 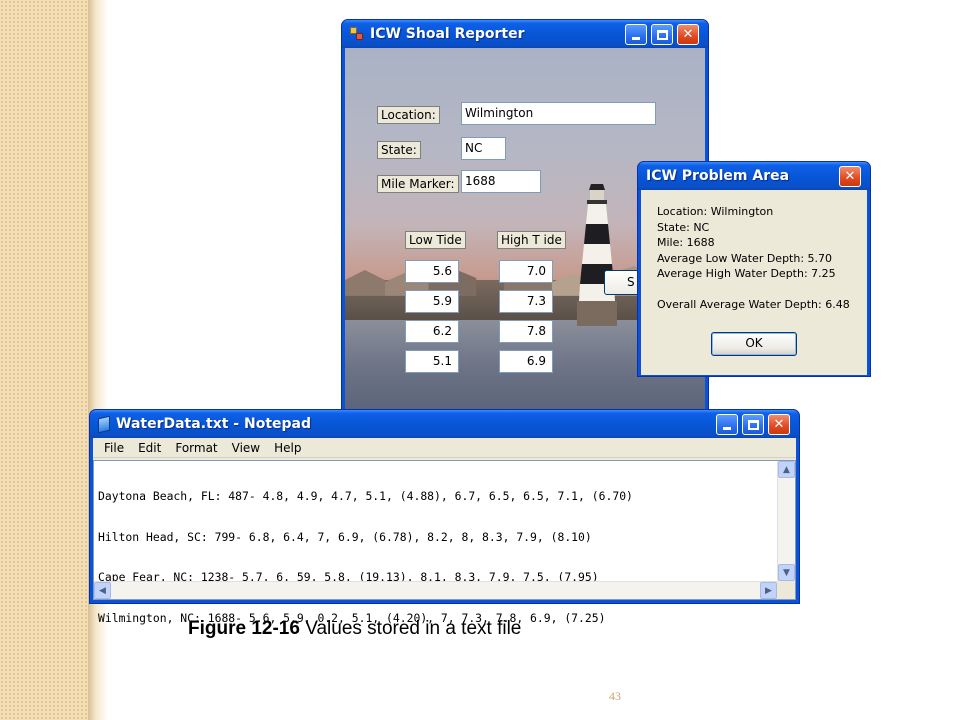 What do you see at coordinates (597, 255) in the screenshot?
I see `lighthouse-image` at bounding box center [597, 255].